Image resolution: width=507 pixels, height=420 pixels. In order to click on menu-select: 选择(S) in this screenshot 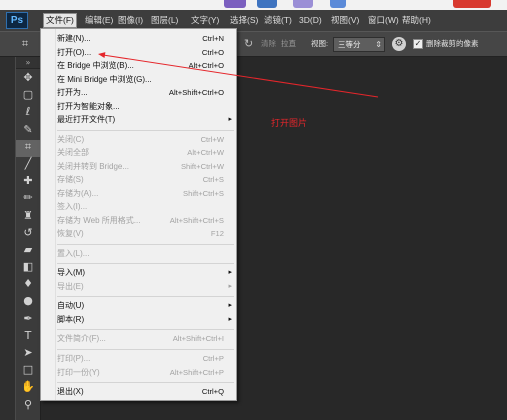, I will do `click(244, 20)`.